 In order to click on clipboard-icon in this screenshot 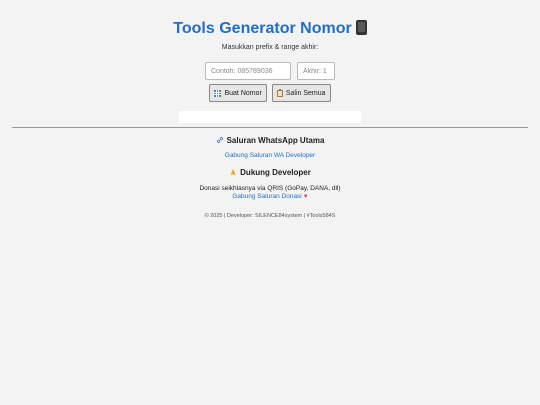, I will do `click(279, 92)`.